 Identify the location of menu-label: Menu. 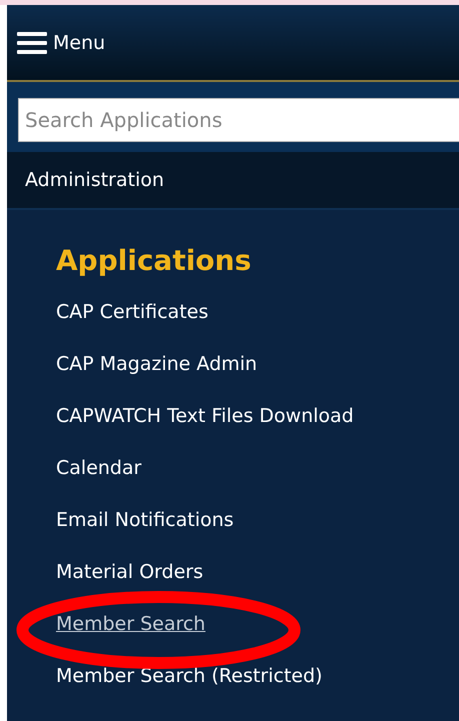
(79, 43).